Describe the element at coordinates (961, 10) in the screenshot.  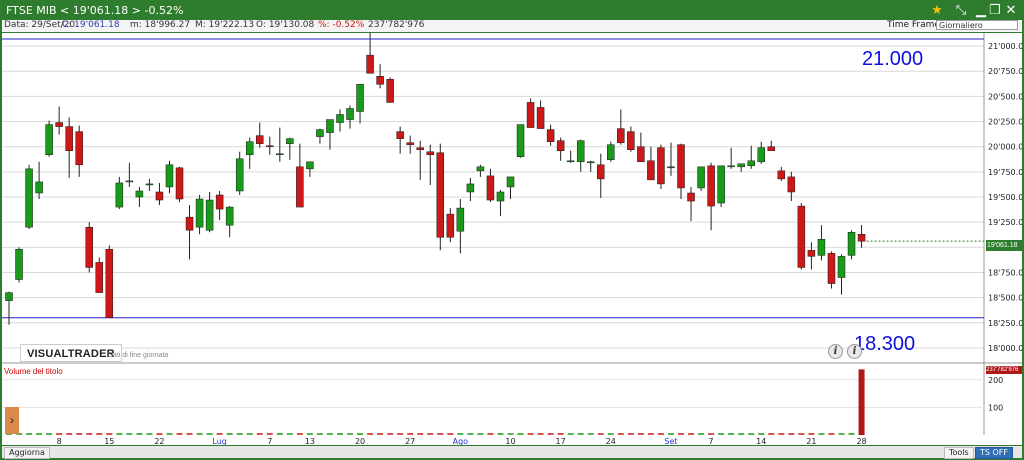
I see `pin-icon: ⤡` at that location.